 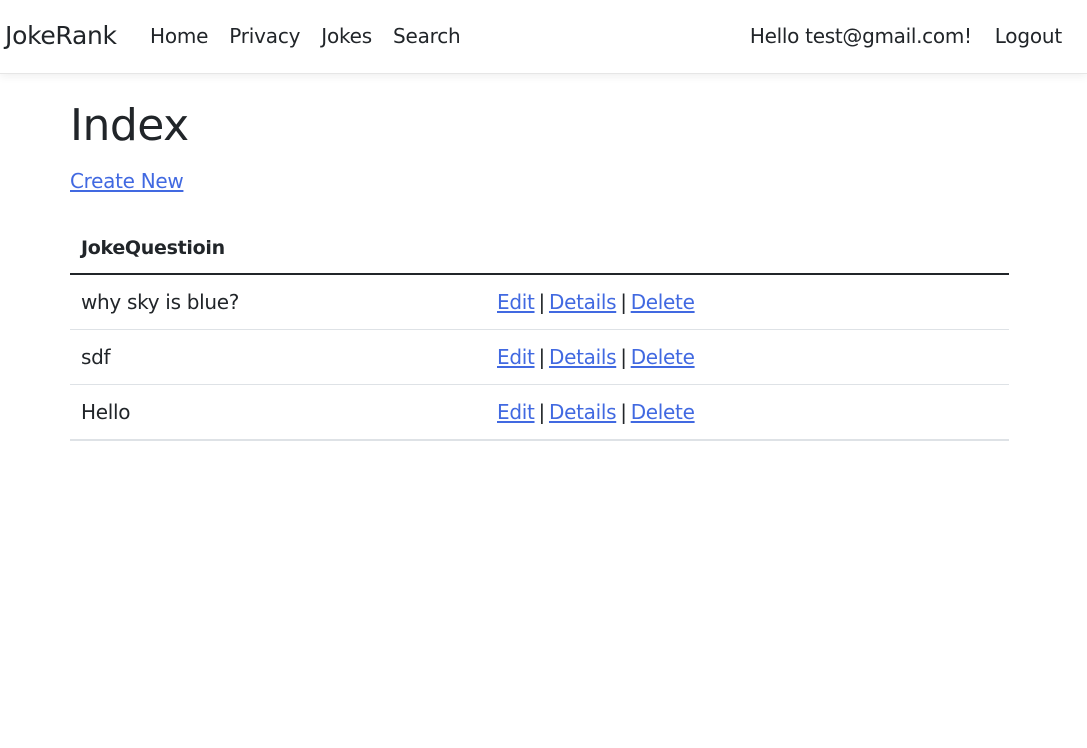 I want to click on brand-link: JokeRank, so click(x=61, y=36).